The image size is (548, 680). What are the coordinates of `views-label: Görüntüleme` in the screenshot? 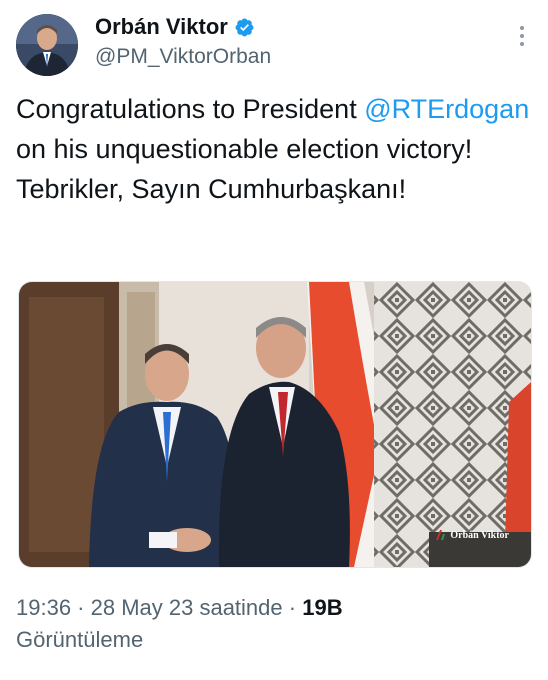 It's located at (80, 639).